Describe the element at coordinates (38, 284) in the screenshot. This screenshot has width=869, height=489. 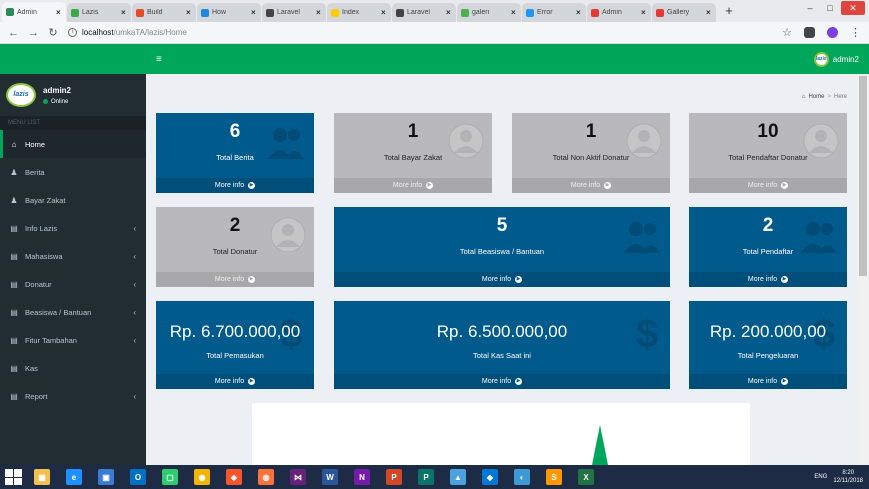
I see `sidebar-item-label: Donatur` at that location.